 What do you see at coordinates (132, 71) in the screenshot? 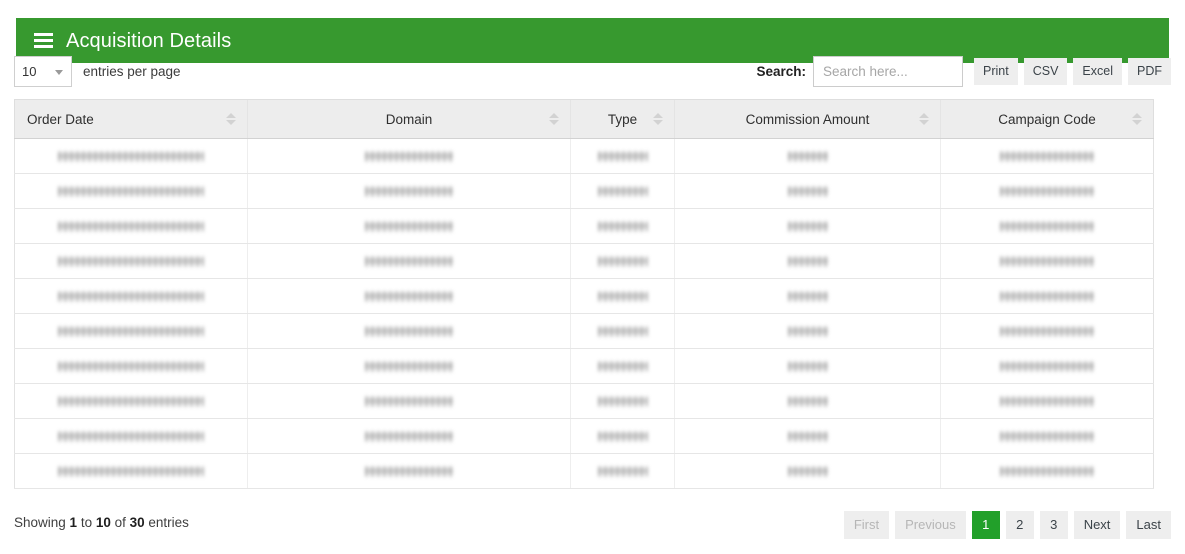
I see `page-length-label: entries per page` at bounding box center [132, 71].